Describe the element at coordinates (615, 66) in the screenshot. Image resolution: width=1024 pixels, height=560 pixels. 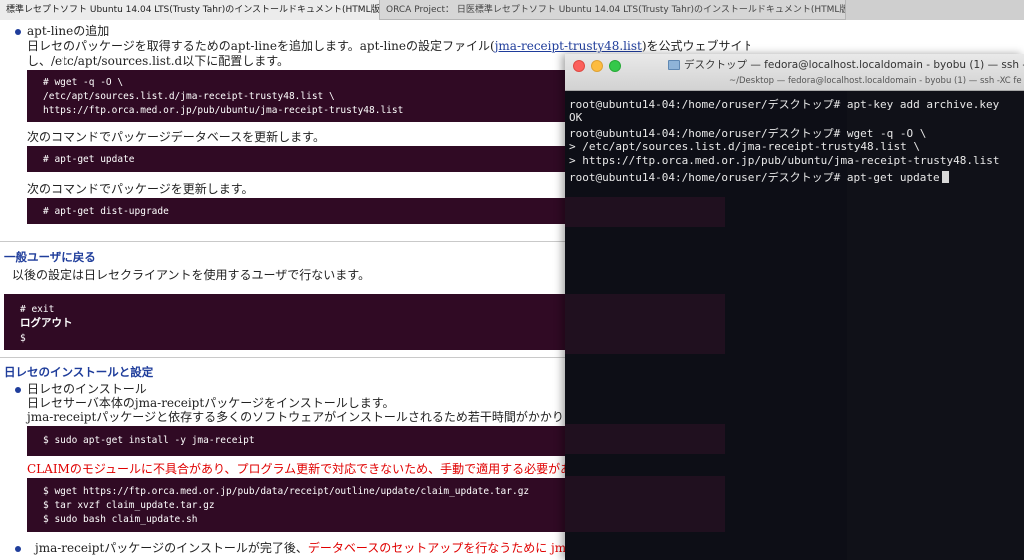
I see `zoom-window-button` at that location.